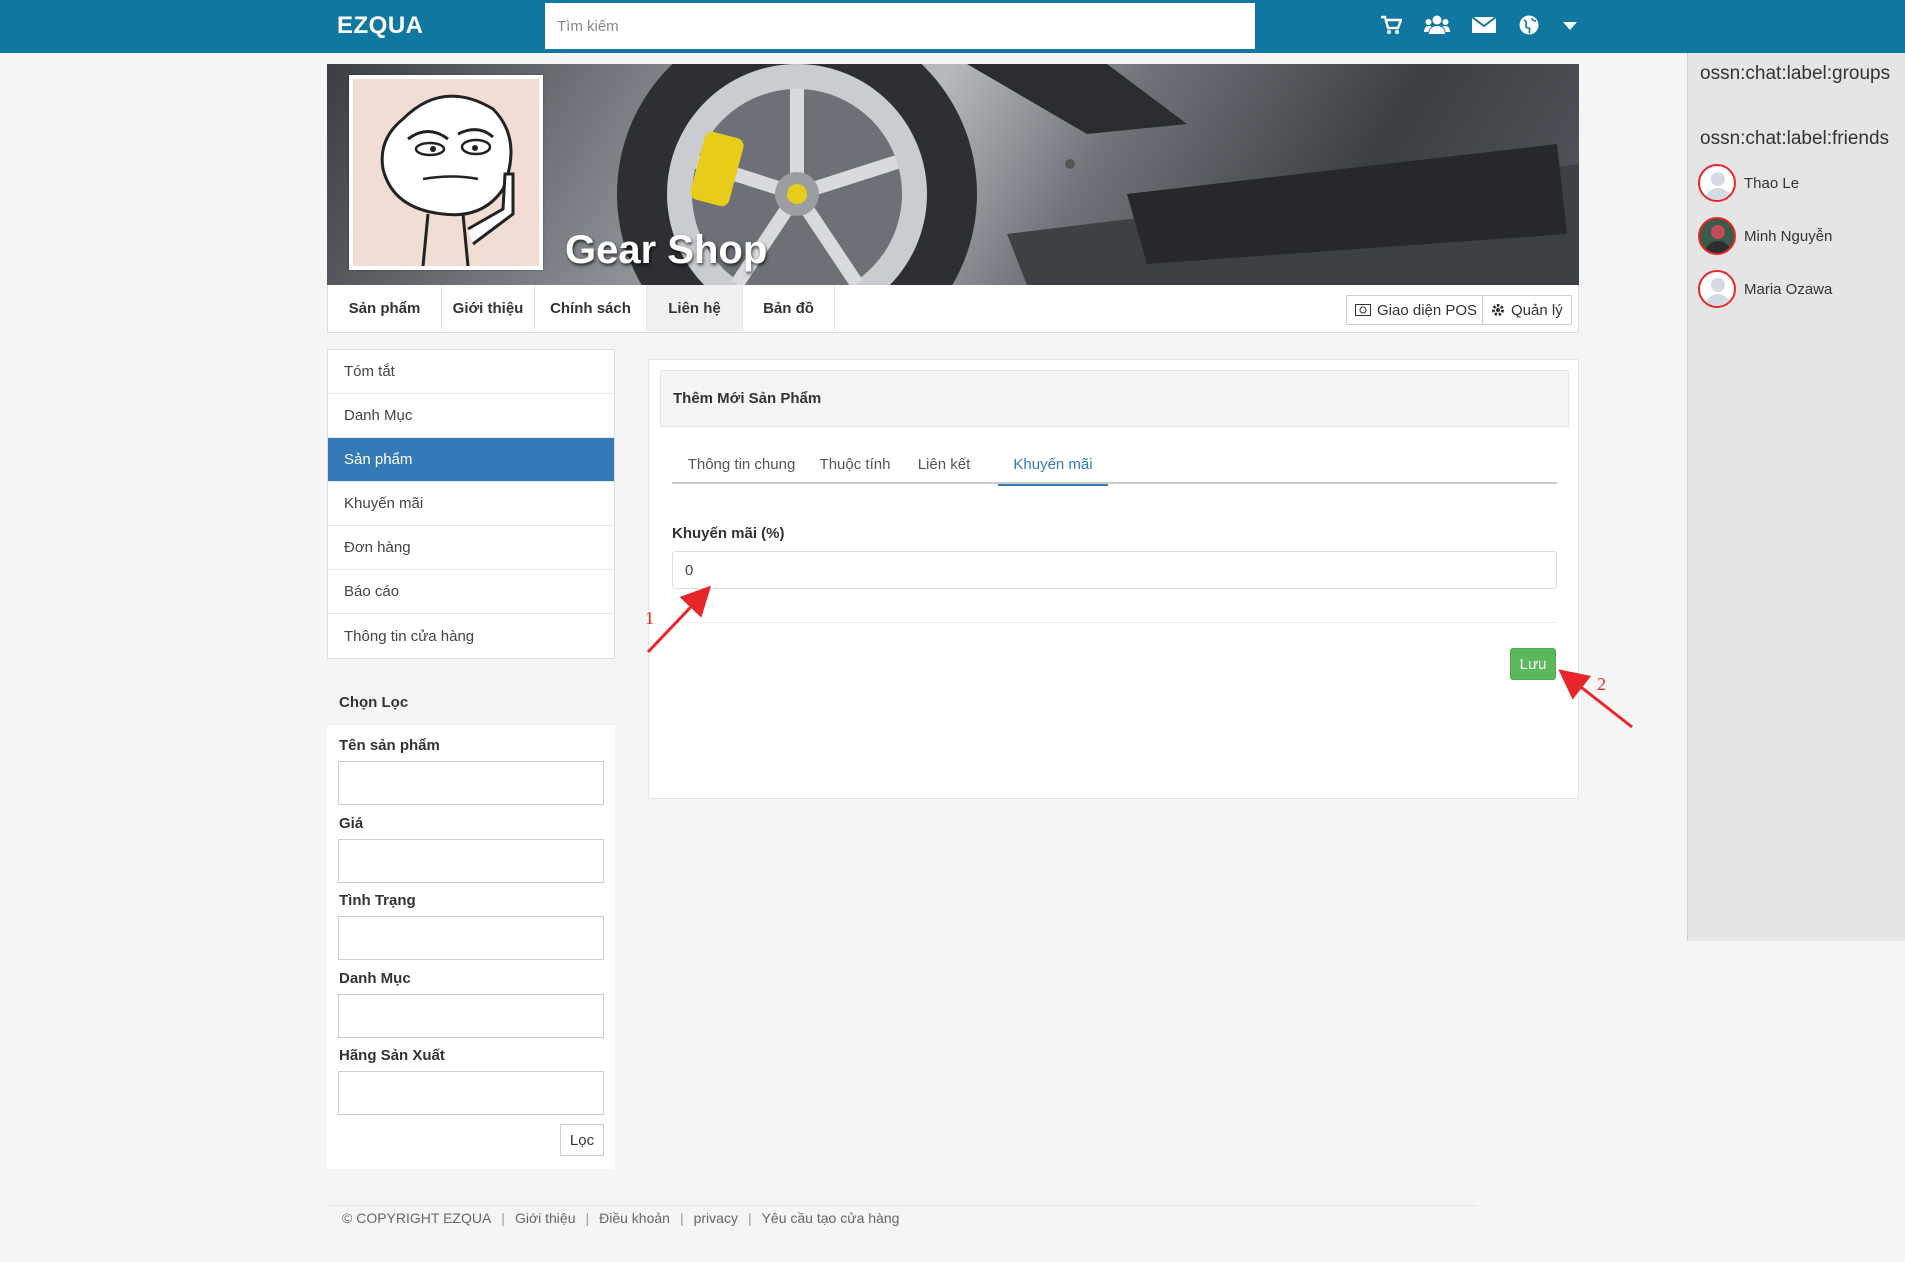 The image size is (1905, 1262). Describe the element at coordinates (582, 1140) in the screenshot. I see `filter-submit-button: Lọc` at that location.